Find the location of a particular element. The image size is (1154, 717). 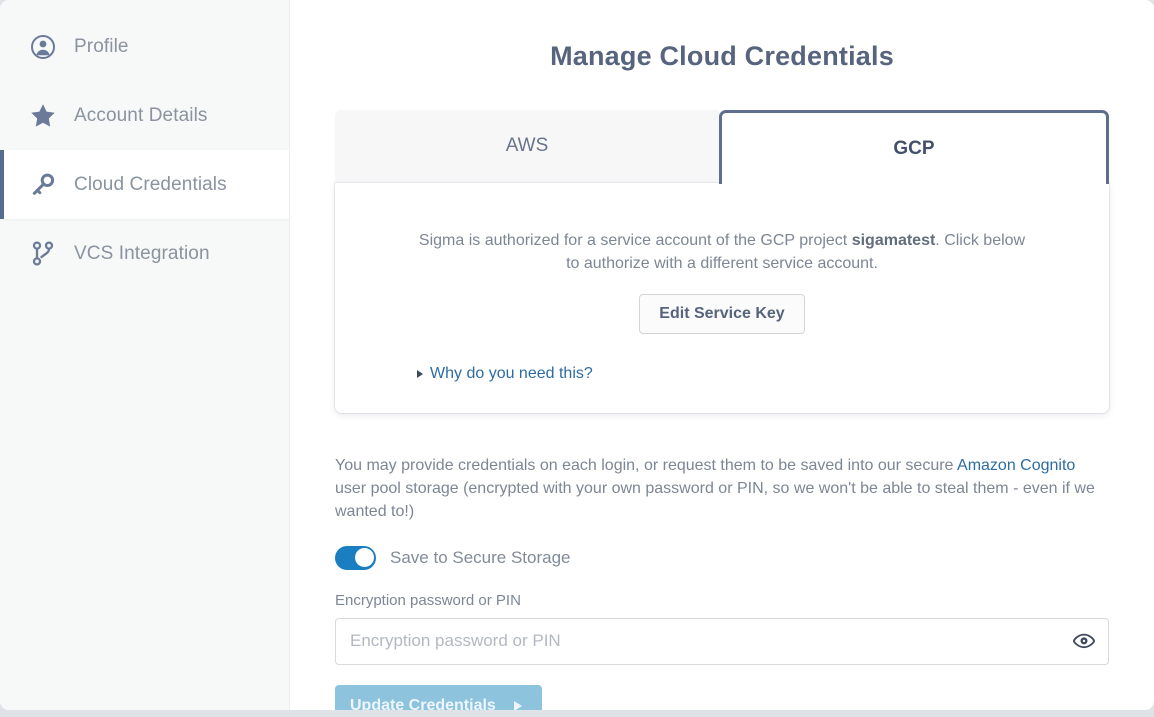

git-branch-icon is located at coordinates (43, 253).